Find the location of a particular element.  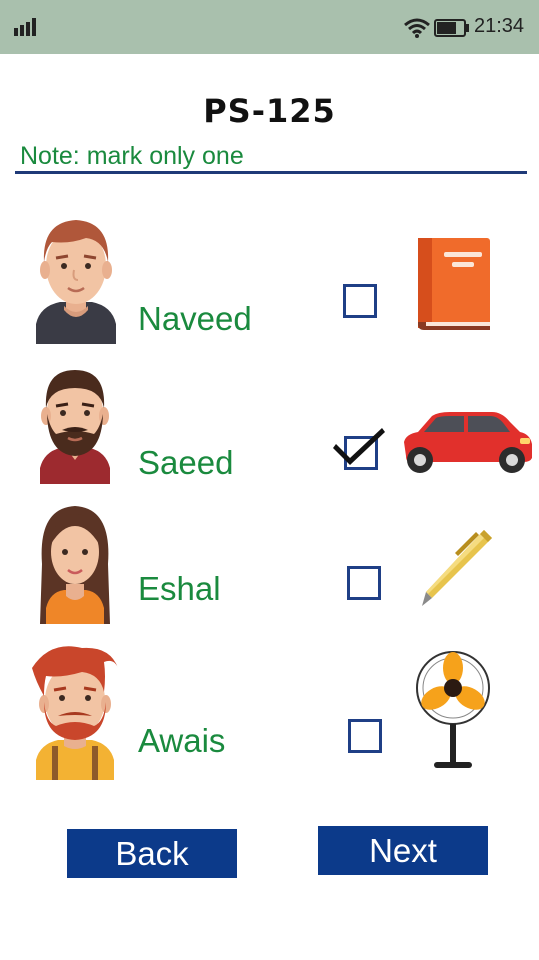

page-title: PS-125 is located at coordinates (269, 111).